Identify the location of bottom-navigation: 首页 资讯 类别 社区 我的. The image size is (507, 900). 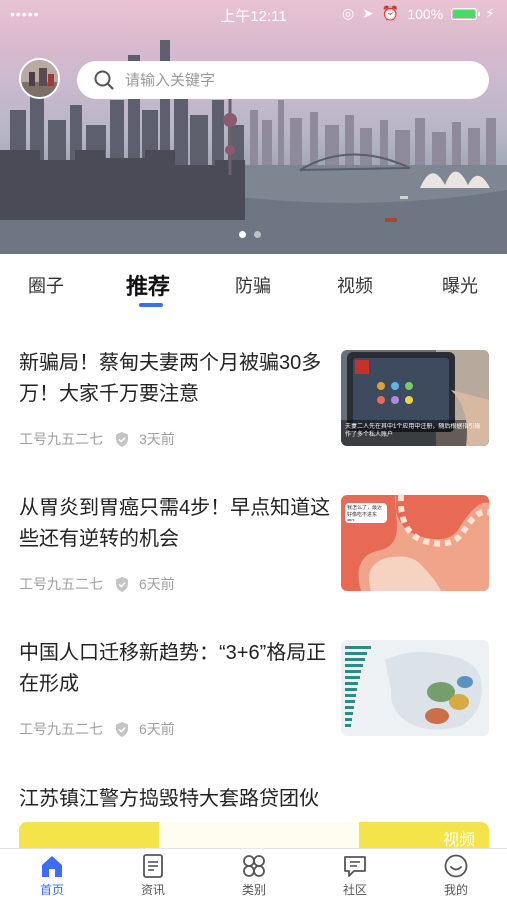
(253, 874).